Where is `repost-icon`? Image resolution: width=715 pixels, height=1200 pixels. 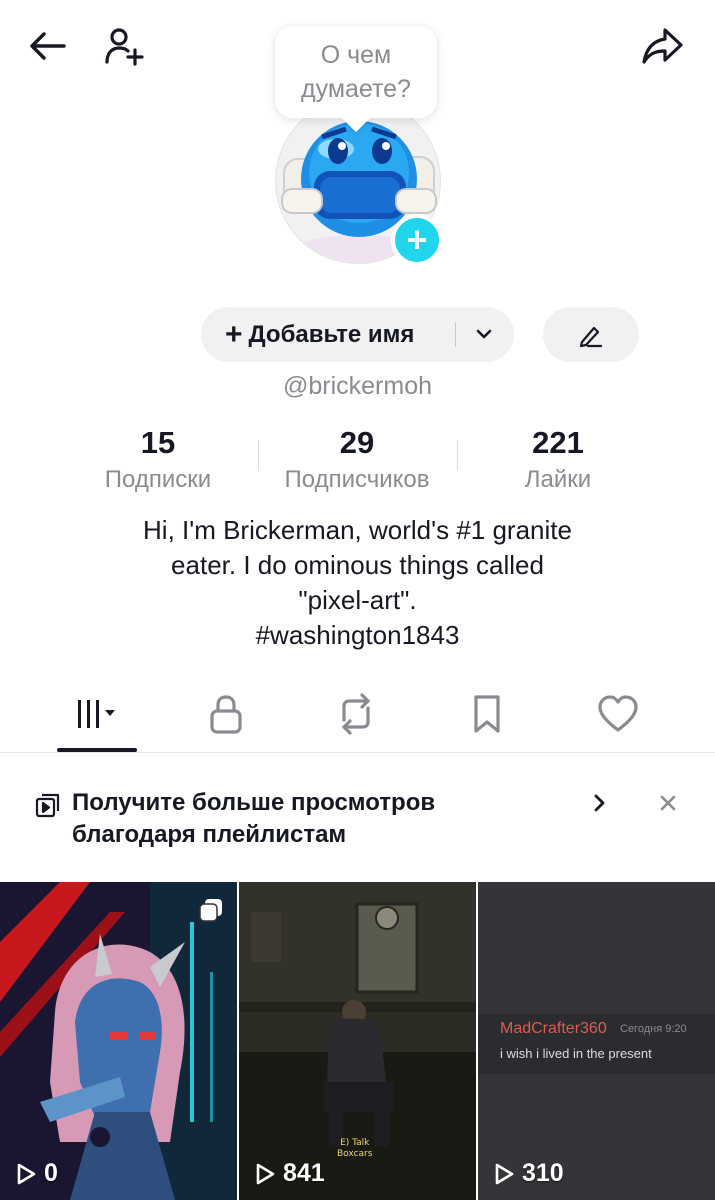
repost-icon is located at coordinates (356, 714).